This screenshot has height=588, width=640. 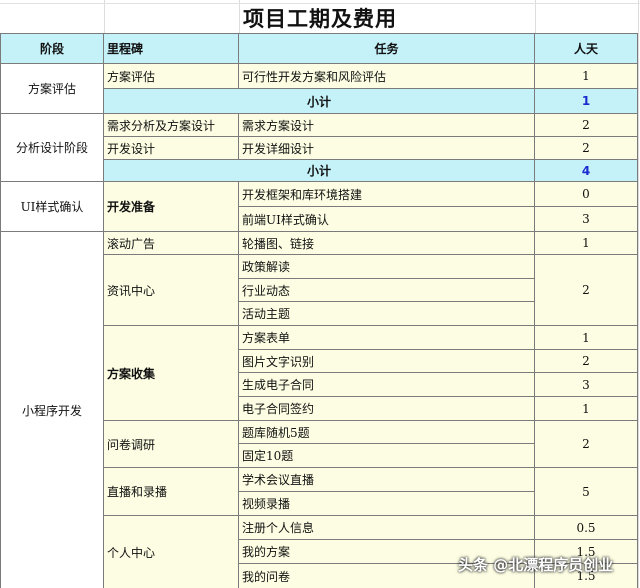 What do you see at coordinates (171, 492) in the screenshot?
I see `milestone-cell: 直播和录播` at bounding box center [171, 492].